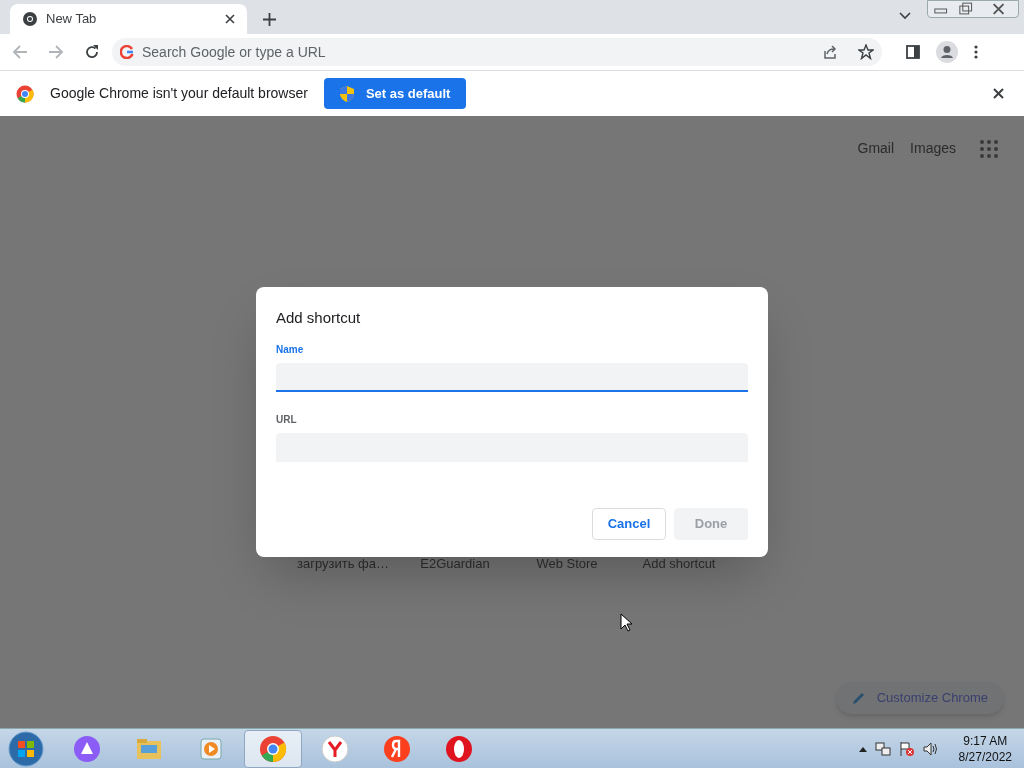  What do you see at coordinates (26, 748) in the screenshot?
I see `start-button` at bounding box center [26, 748].